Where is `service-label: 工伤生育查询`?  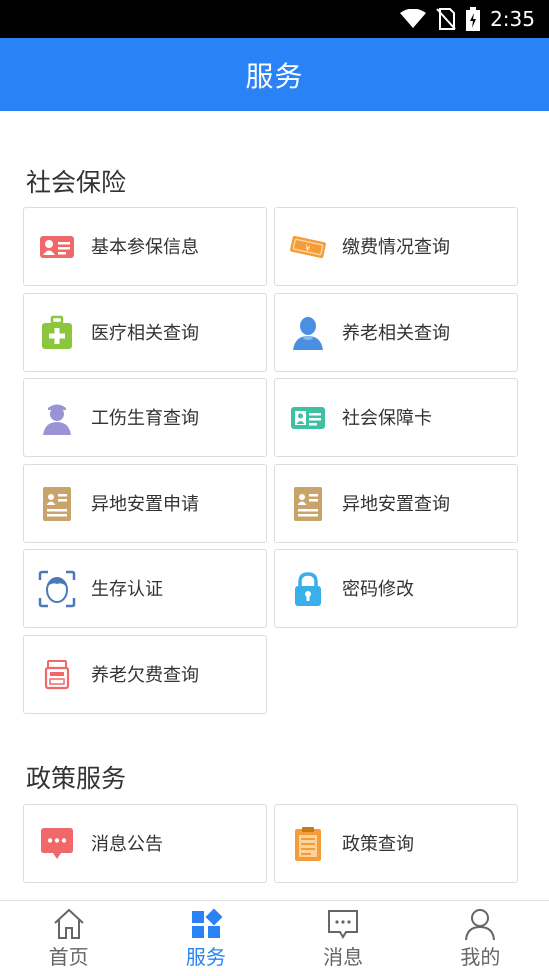 service-label: 工伤生育查询 is located at coordinates (145, 418).